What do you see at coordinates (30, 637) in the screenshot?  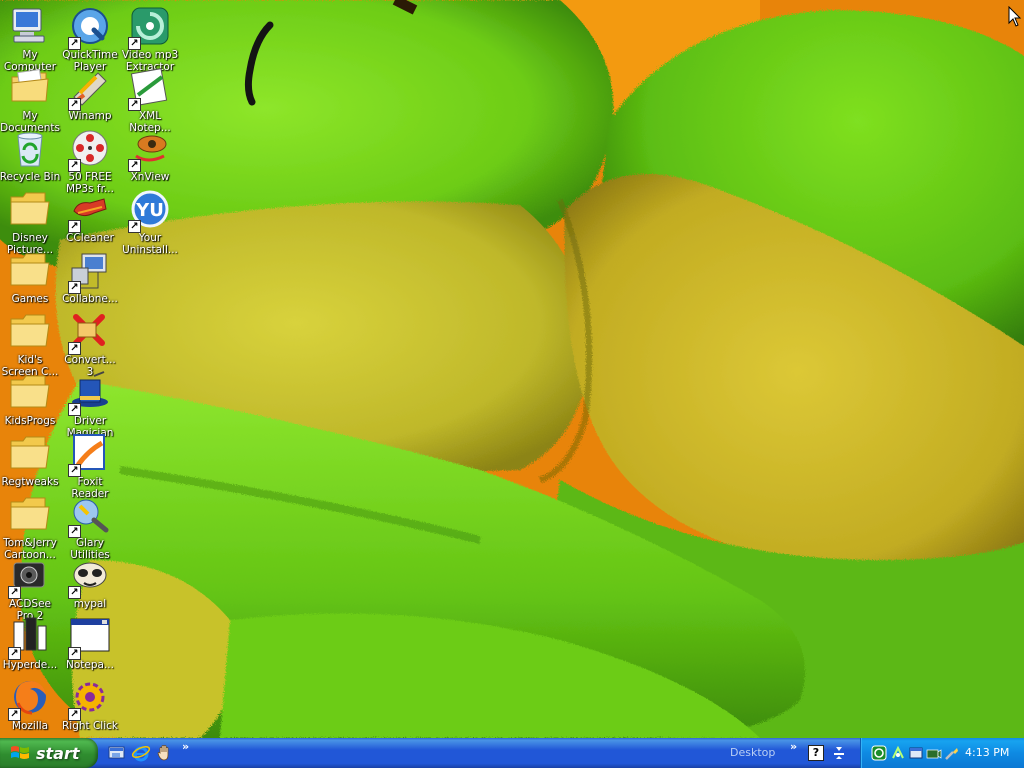 I see `hyperdesk-icon: ↗` at bounding box center [30, 637].